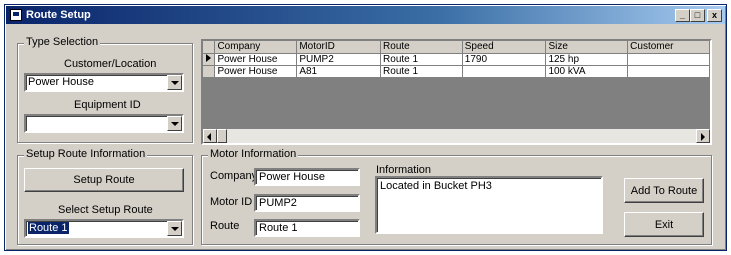  What do you see at coordinates (664, 224) in the screenshot?
I see `exit-button: Exit` at bounding box center [664, 224].